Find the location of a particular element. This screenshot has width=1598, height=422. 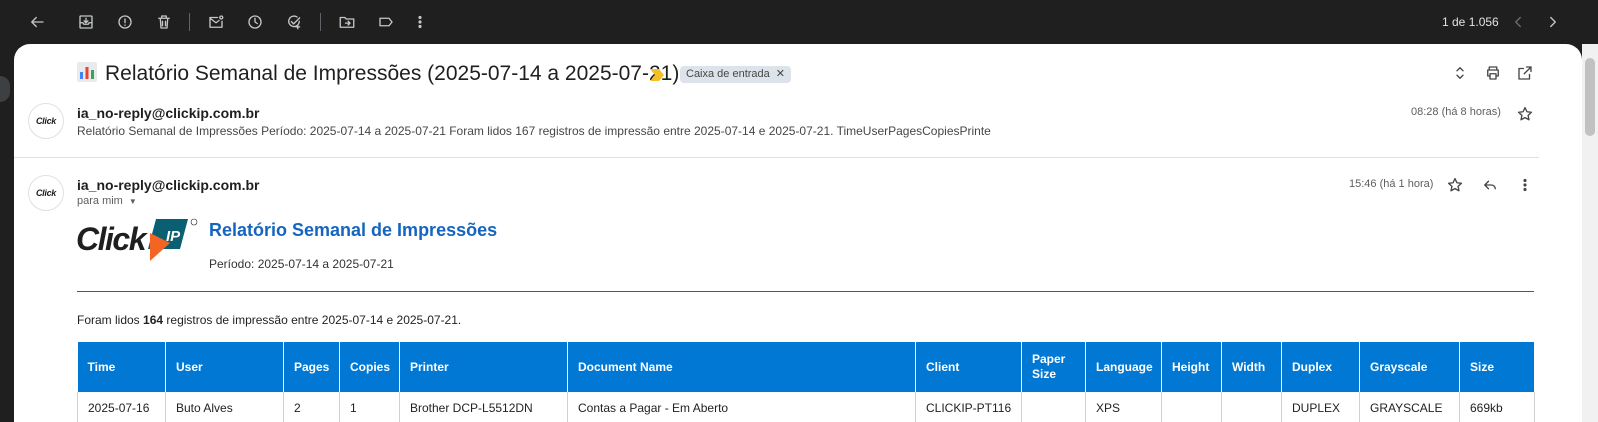

table-cell: 2 is located at coordinates (311, 407).